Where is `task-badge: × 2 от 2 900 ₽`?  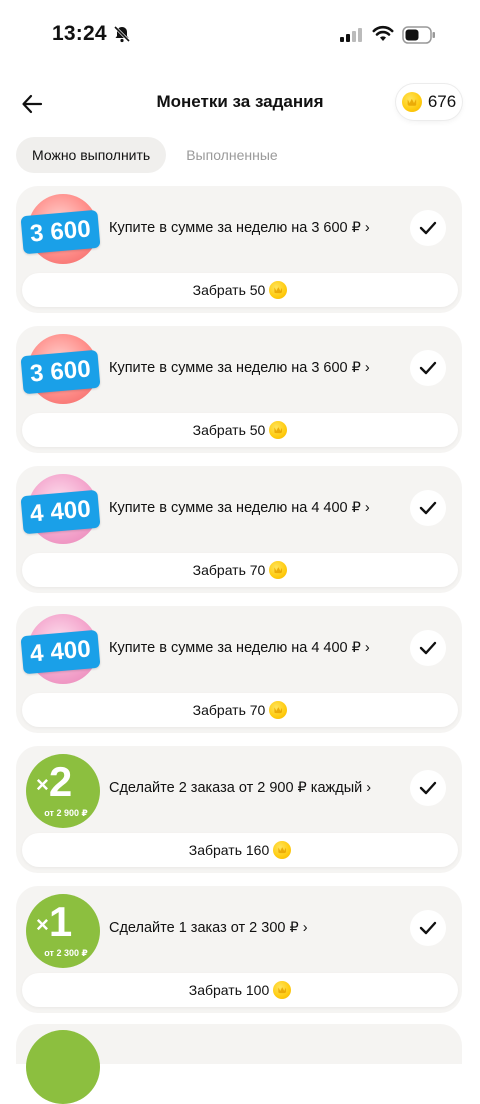 task-badge: × 2 от 2 900 ₽ is located at coordinates (65, 793).